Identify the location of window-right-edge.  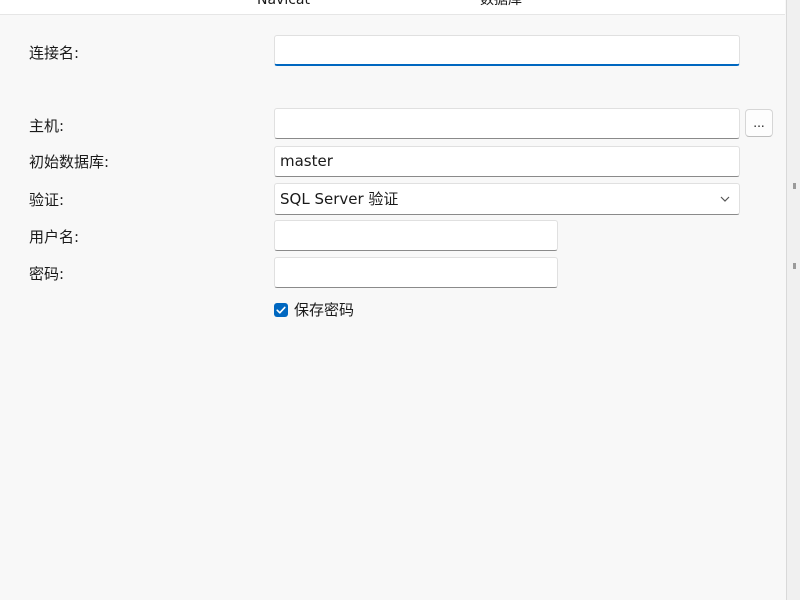
(793, 300).